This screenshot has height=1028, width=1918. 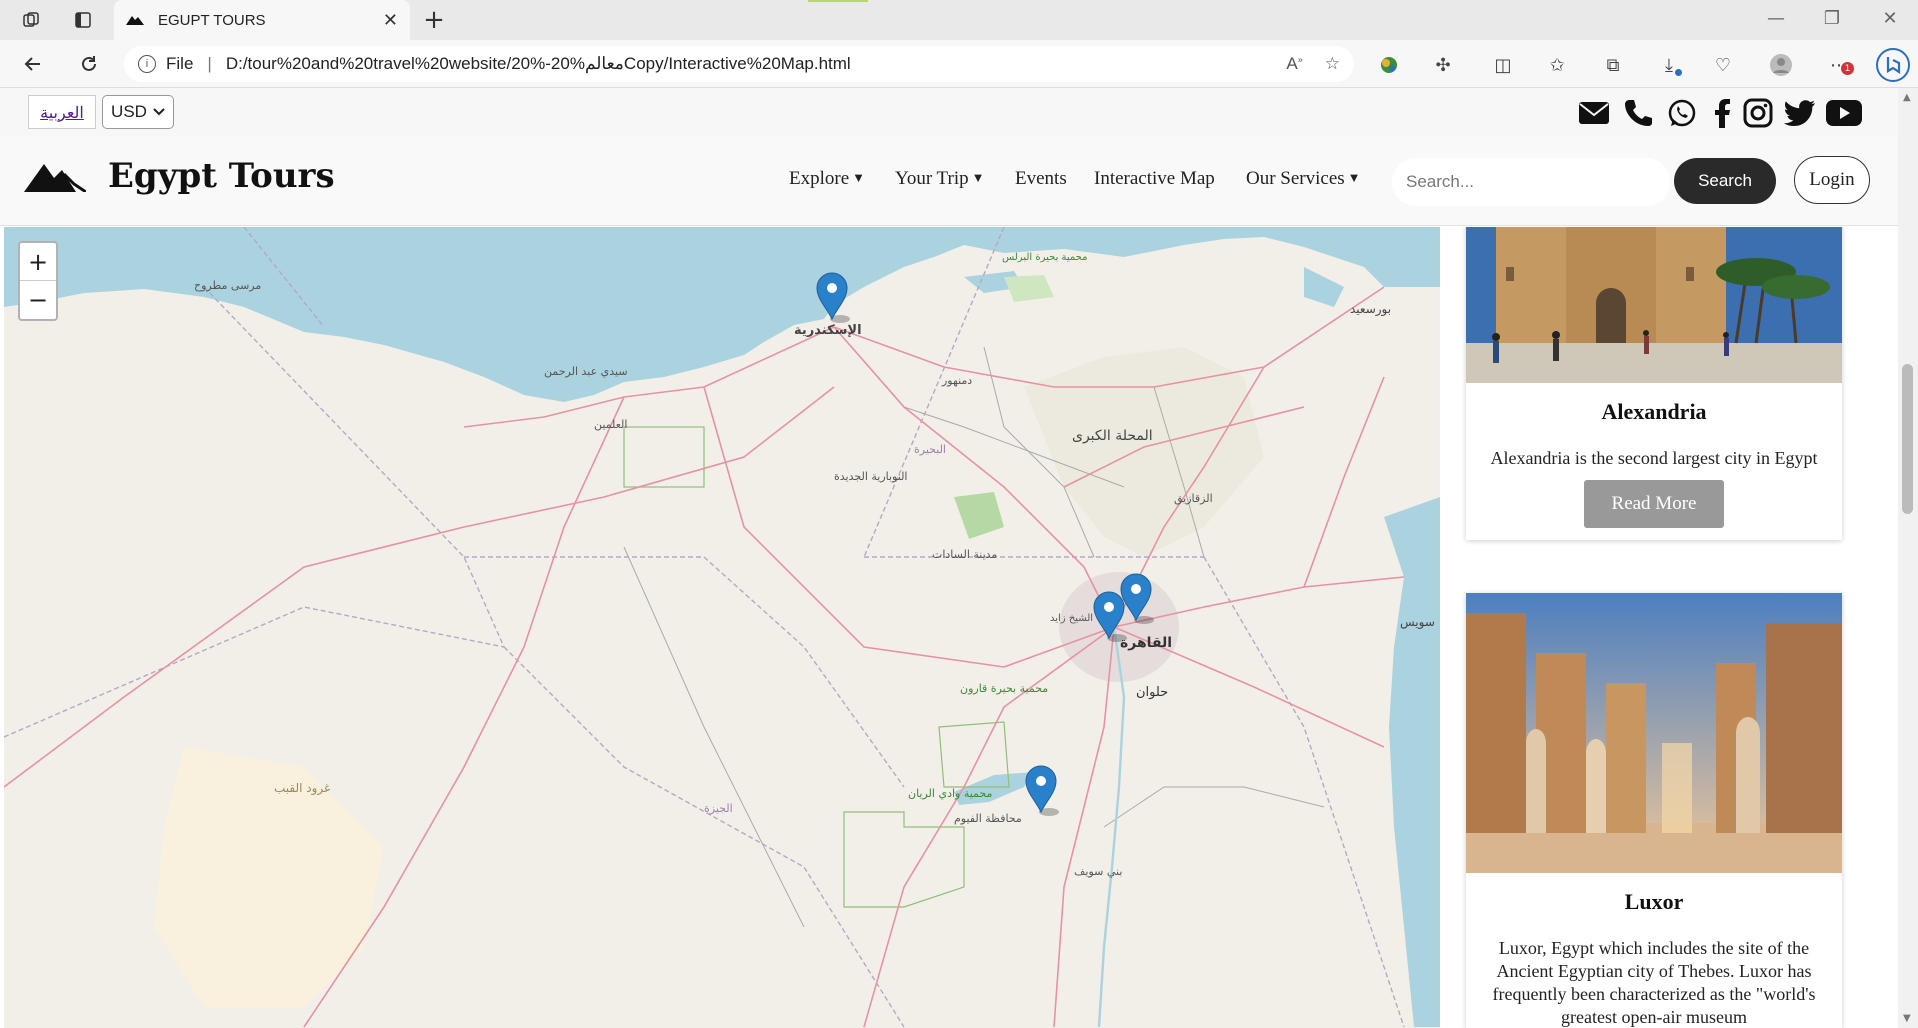 What do you see at coordinates (1071, 618) in the screenshot?
I see `label-sheikh-zayed: الشيخ زايد` at bounding box center [1071, 618].